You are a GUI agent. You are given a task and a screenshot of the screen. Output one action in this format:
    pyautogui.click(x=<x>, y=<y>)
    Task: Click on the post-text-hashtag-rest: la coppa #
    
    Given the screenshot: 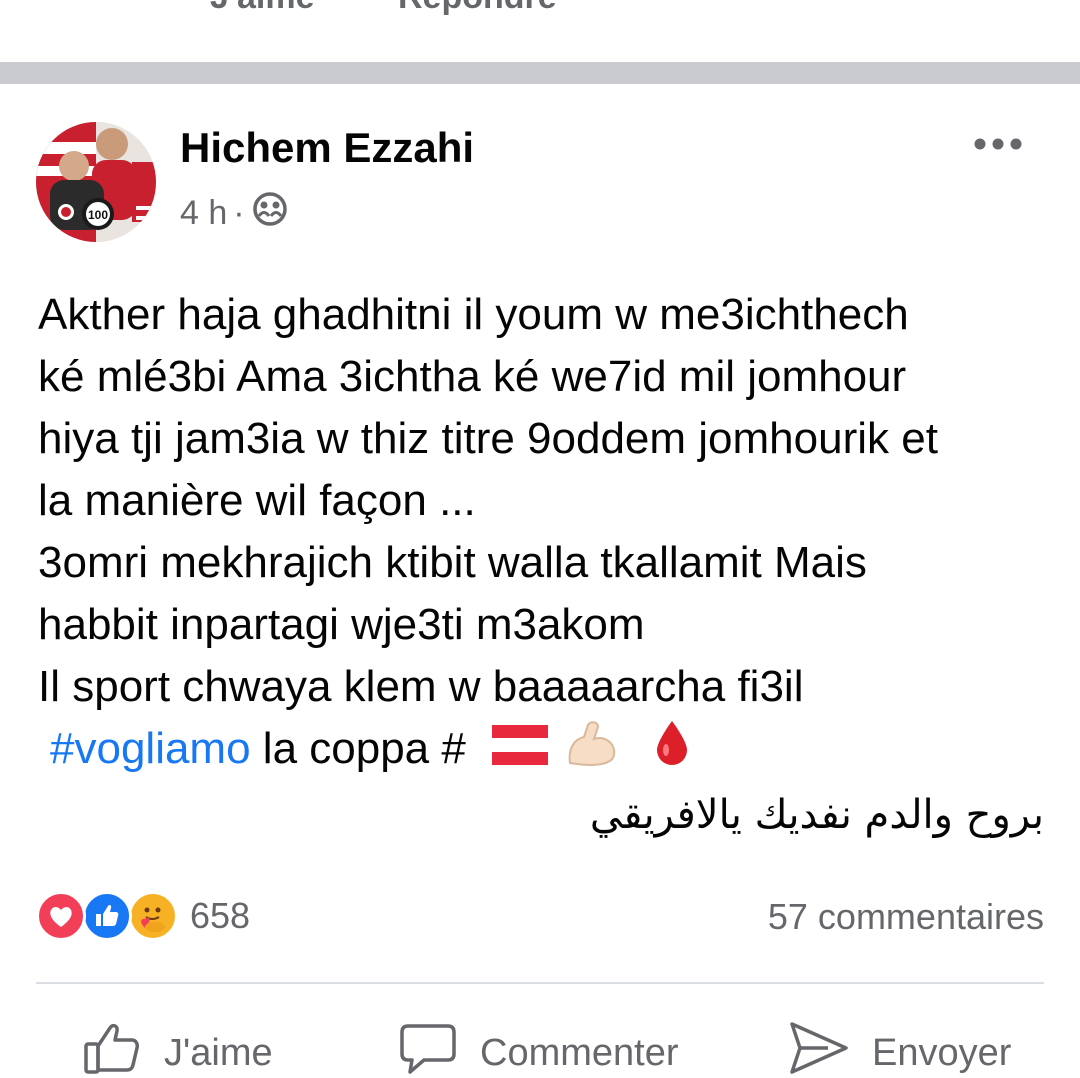 What is the action you would take?
    pyautogui.click(x=364, y=748)
    